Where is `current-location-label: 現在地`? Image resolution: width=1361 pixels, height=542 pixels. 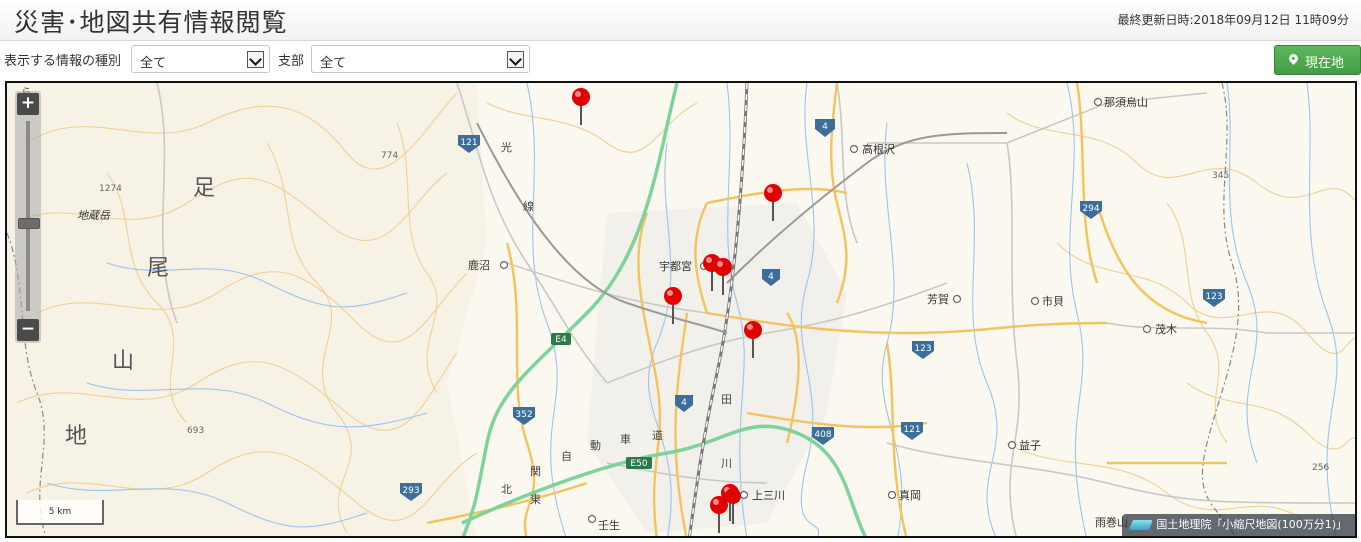
current-location-label: 現在地 is located at coordinates (1325, 63).